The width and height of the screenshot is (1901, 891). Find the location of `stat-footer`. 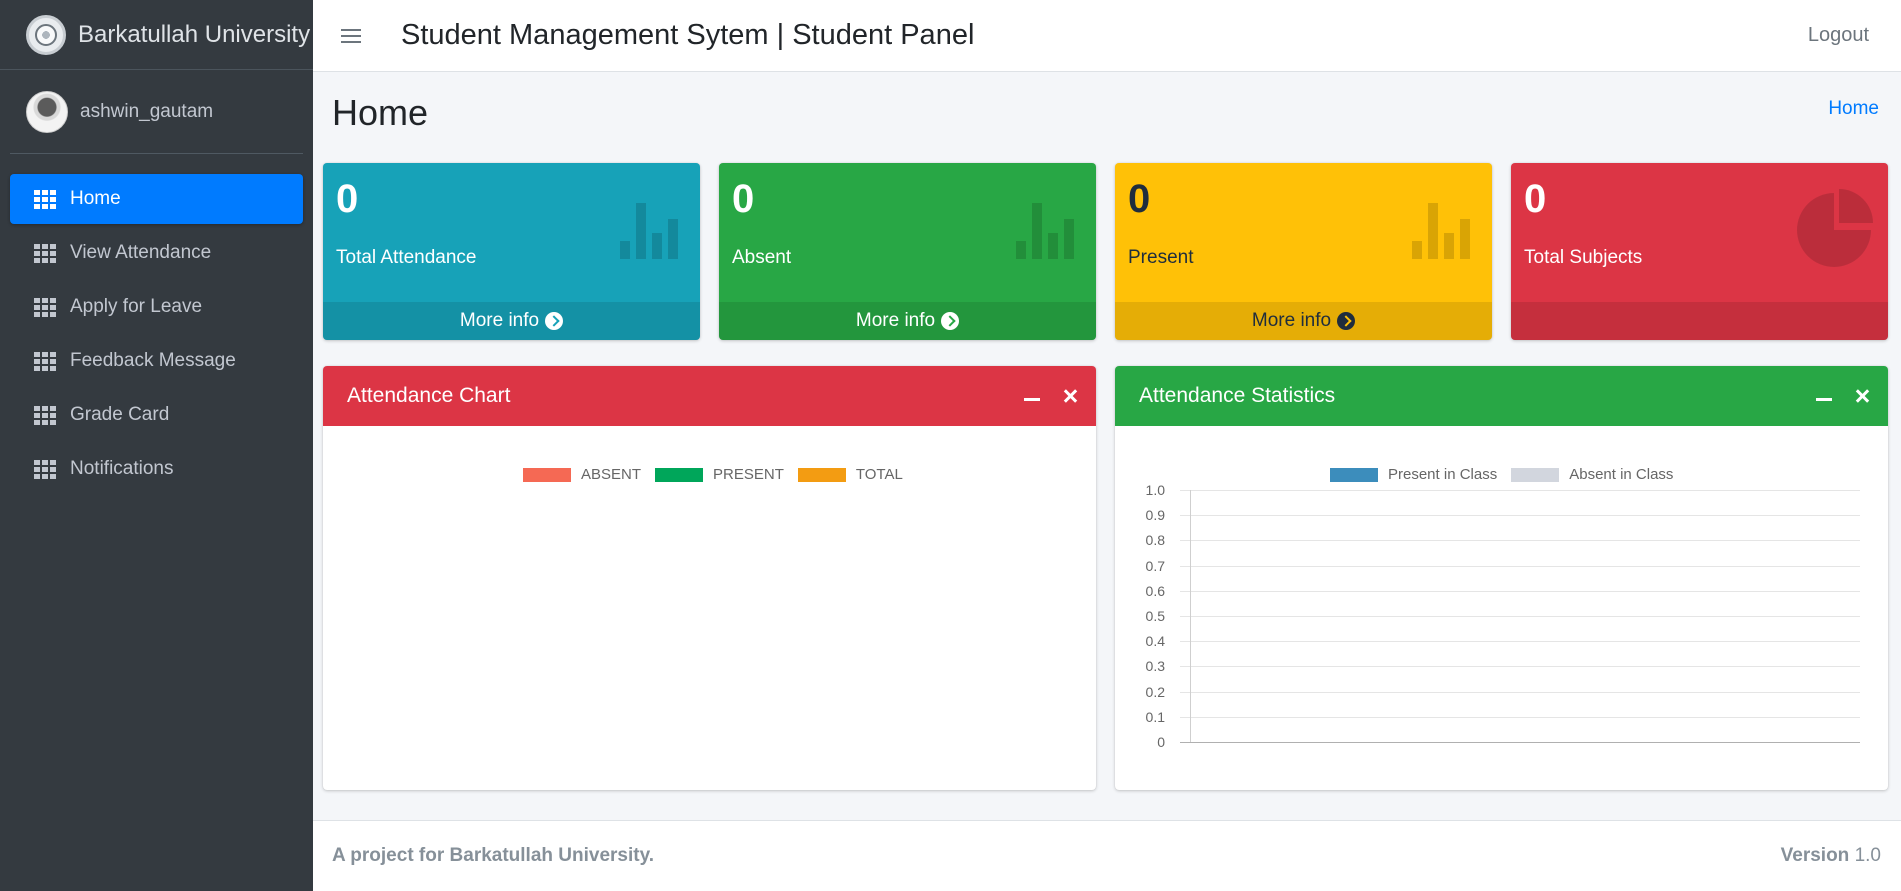

stat-footer is located at coordinates (1699, 321).